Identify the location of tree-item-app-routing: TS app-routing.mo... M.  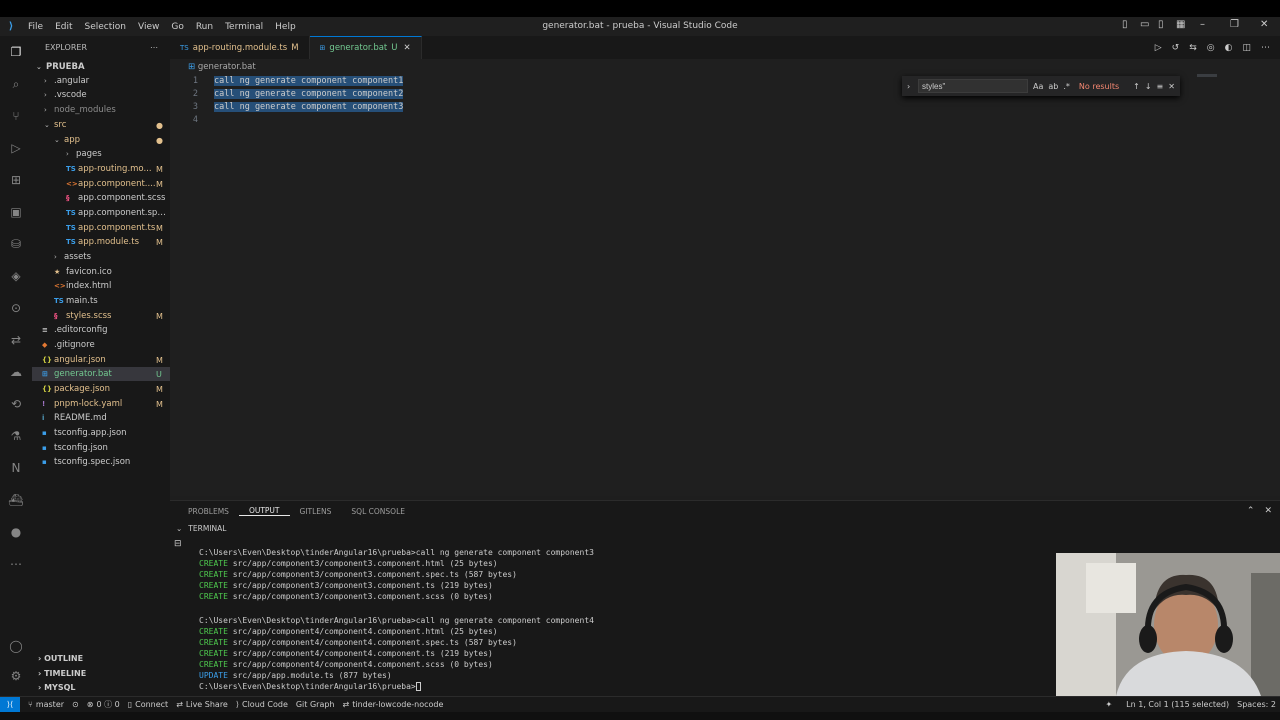
(101, 169).